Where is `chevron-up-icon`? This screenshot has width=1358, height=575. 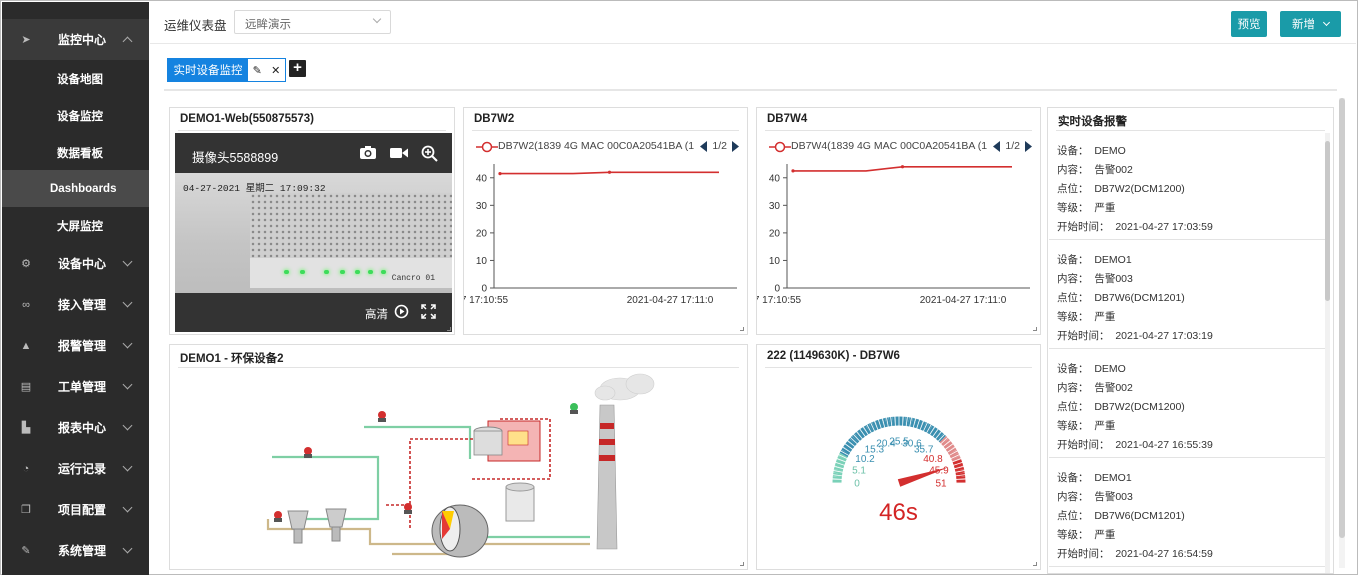
chevron-up-icon is located at coordinates (127, 41).